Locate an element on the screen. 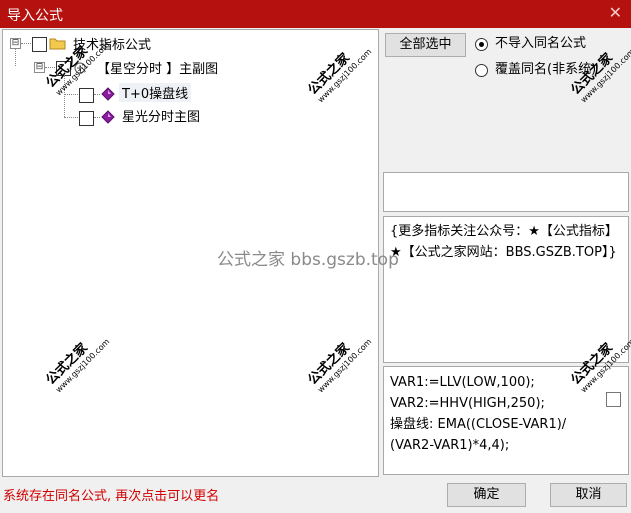 The width and height of the screenshot is (631, 513). code-line: VAR1:=LLV(LOW,100); is located at coordinates (462, 382).